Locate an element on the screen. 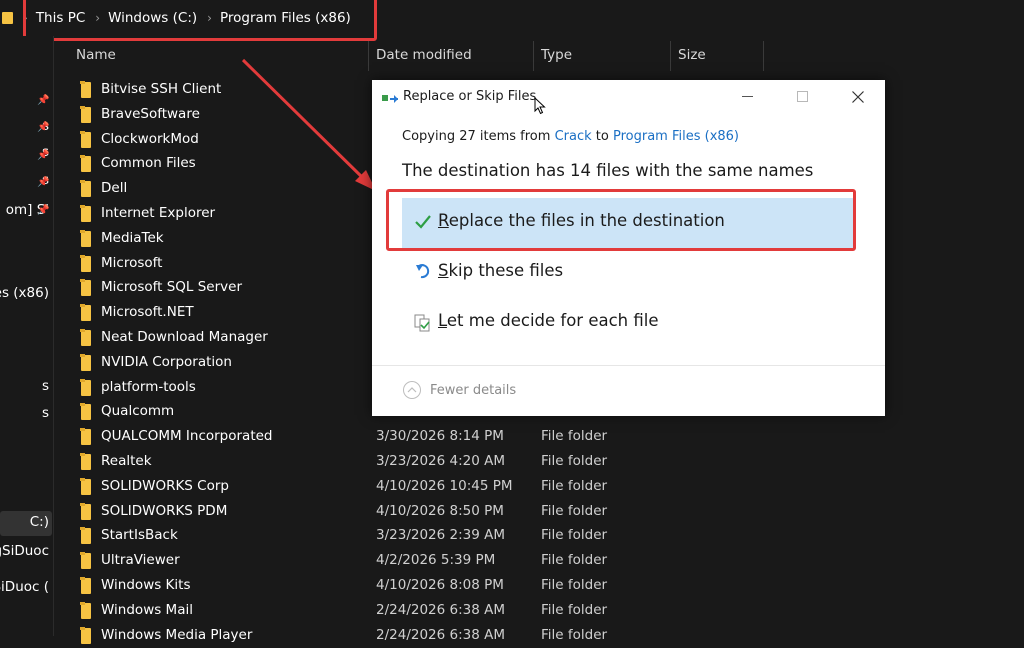  maximize-icon is located at coordinates (802, 96).